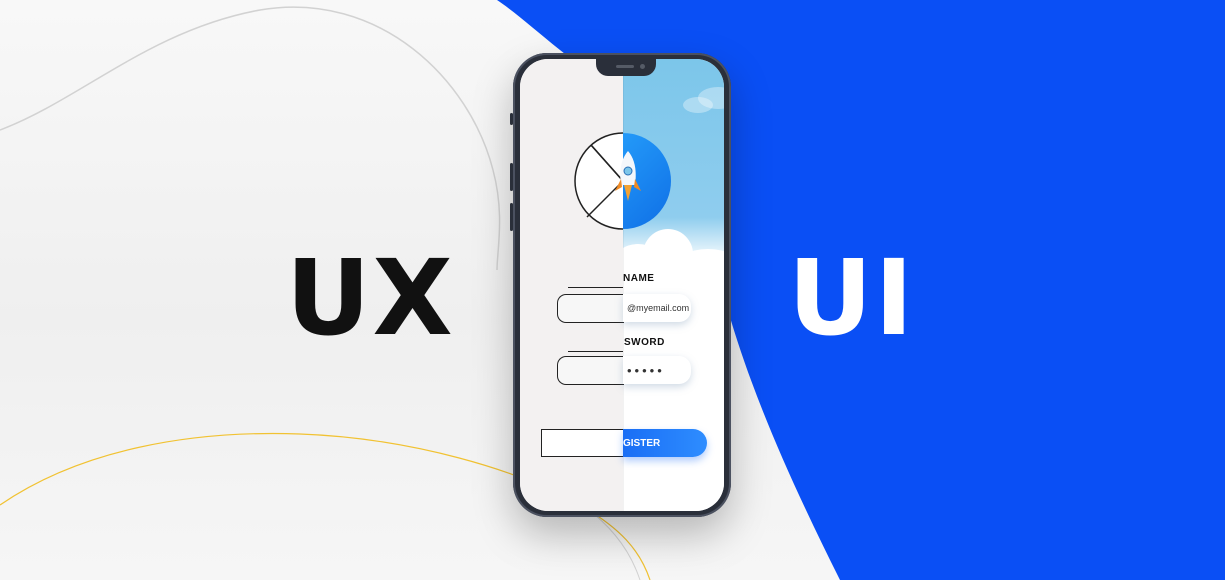 The width and height of the screenshot is (1225, 580). I want to click on password-label-wireframe, so click(595, 351).